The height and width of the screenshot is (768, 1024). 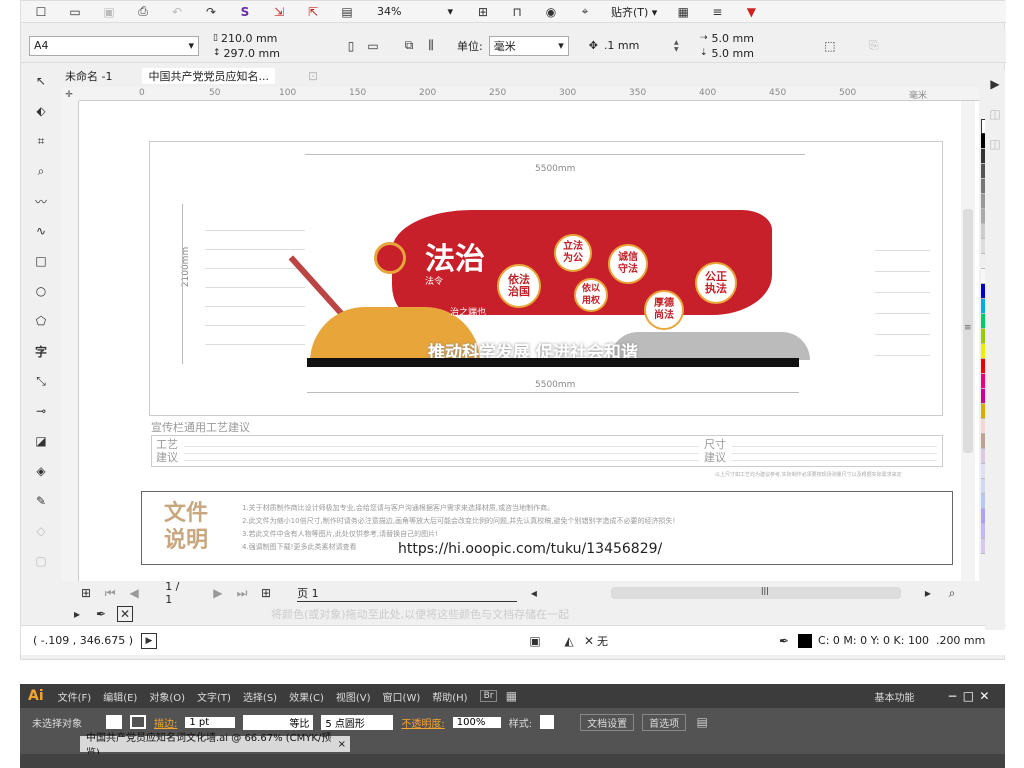 I want to click on pick-tool-icon: ↖, so click(x=41, y=81).